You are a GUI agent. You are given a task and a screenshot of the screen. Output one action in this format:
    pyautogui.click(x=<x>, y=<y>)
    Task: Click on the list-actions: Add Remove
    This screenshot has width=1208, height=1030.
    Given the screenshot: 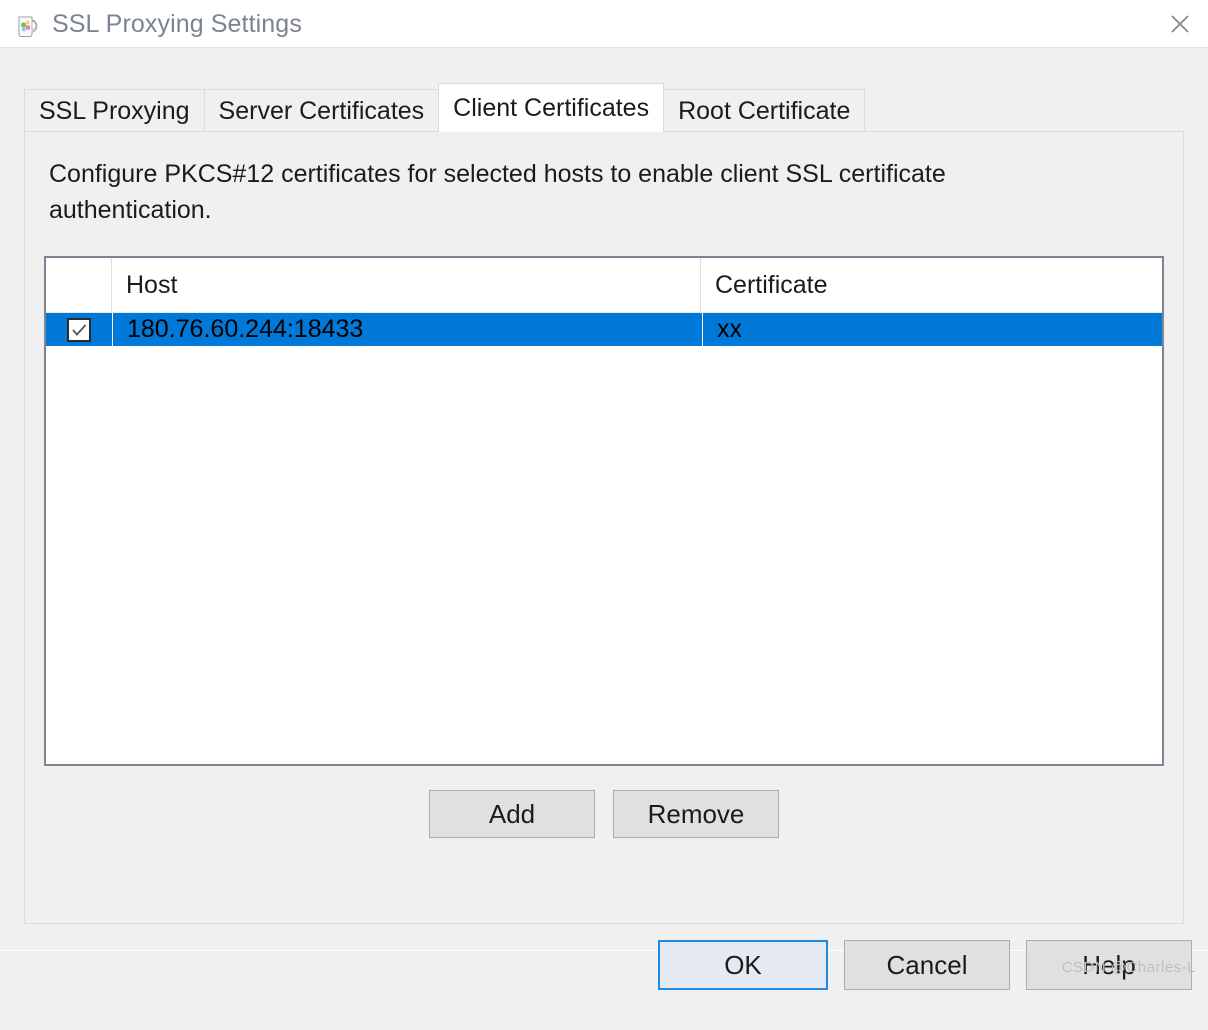 What is the action you would take?
    pyautogui.click(x=604, y=814)
    